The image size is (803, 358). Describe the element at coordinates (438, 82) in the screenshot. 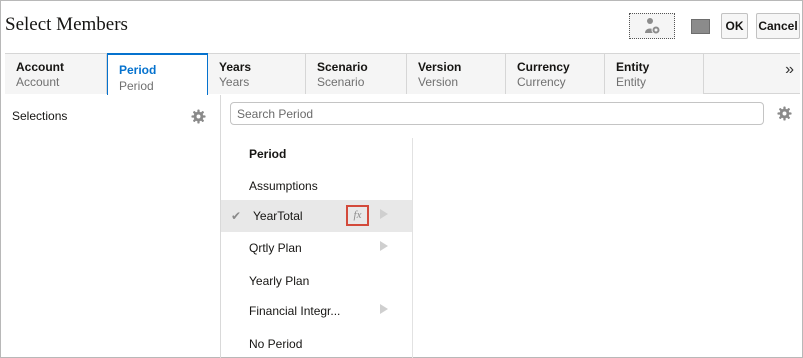

I see `tab-sublabel: Version` at that location.